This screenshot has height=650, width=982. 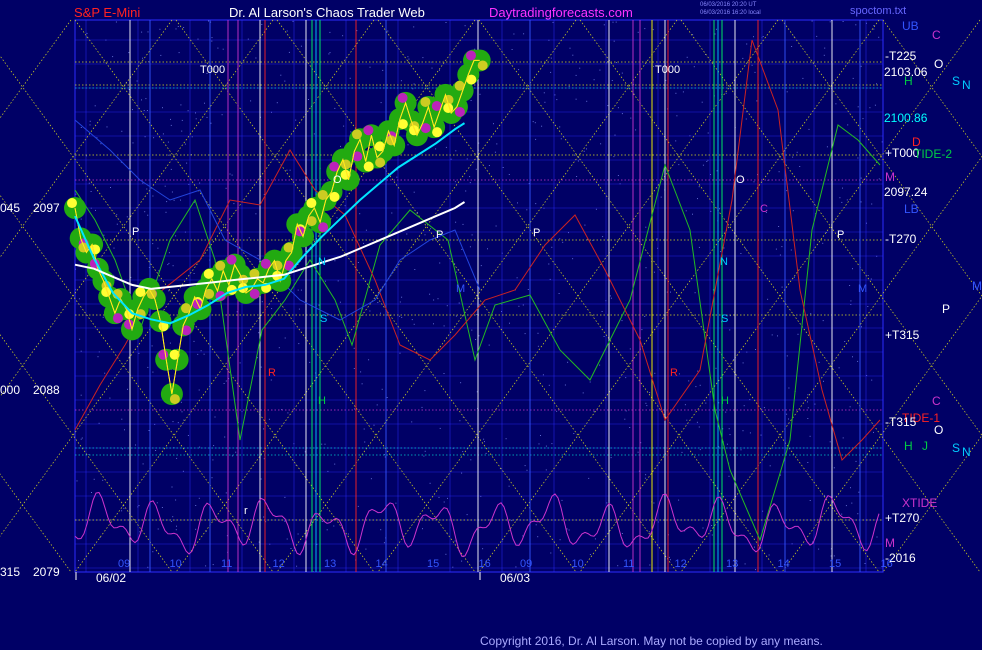 I want to click on date-label: 06/02, so click(x=111, y=578).